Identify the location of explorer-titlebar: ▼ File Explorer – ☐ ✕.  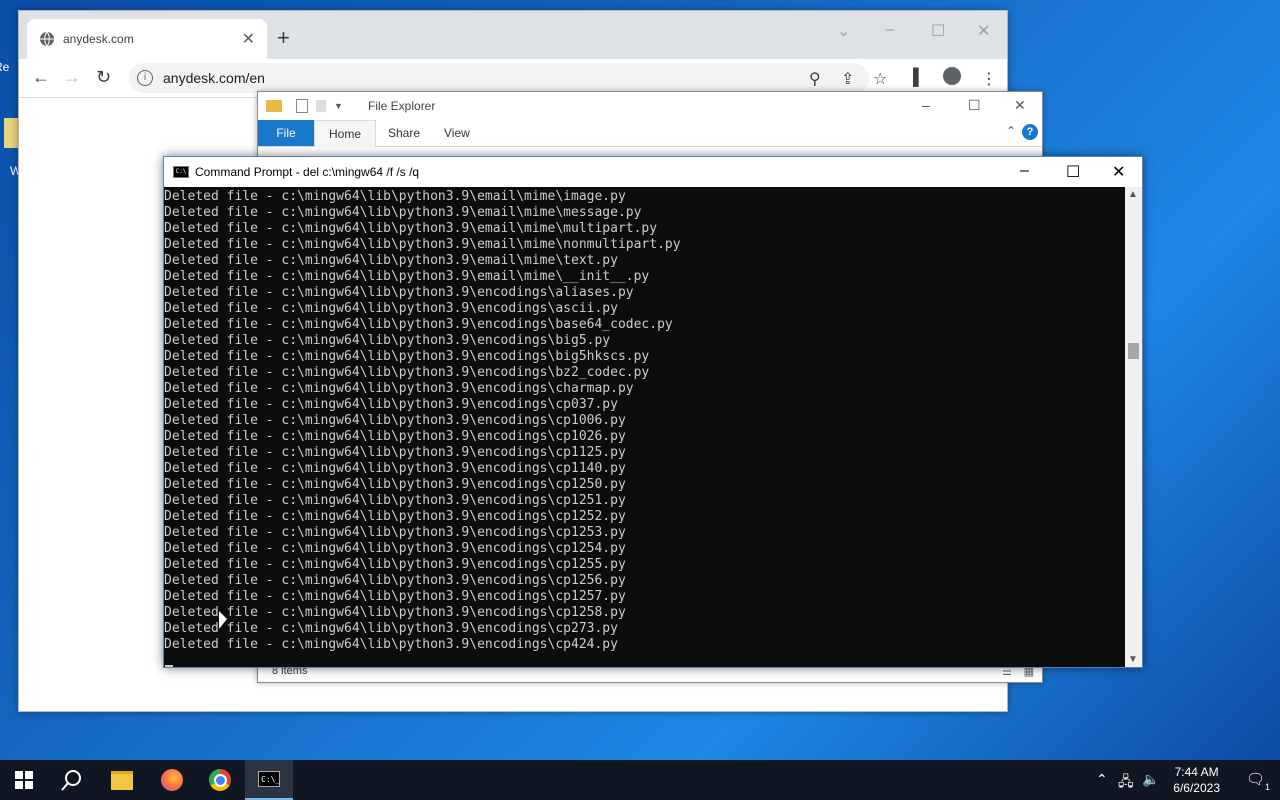
(650, 106).